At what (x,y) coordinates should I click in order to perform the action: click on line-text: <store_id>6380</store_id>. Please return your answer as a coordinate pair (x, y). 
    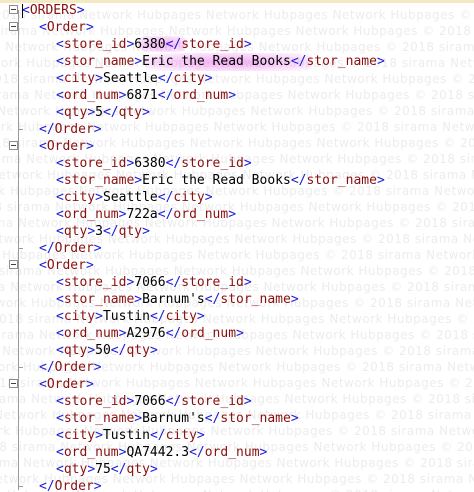
    Looking at the image, I should click on (154, 163).